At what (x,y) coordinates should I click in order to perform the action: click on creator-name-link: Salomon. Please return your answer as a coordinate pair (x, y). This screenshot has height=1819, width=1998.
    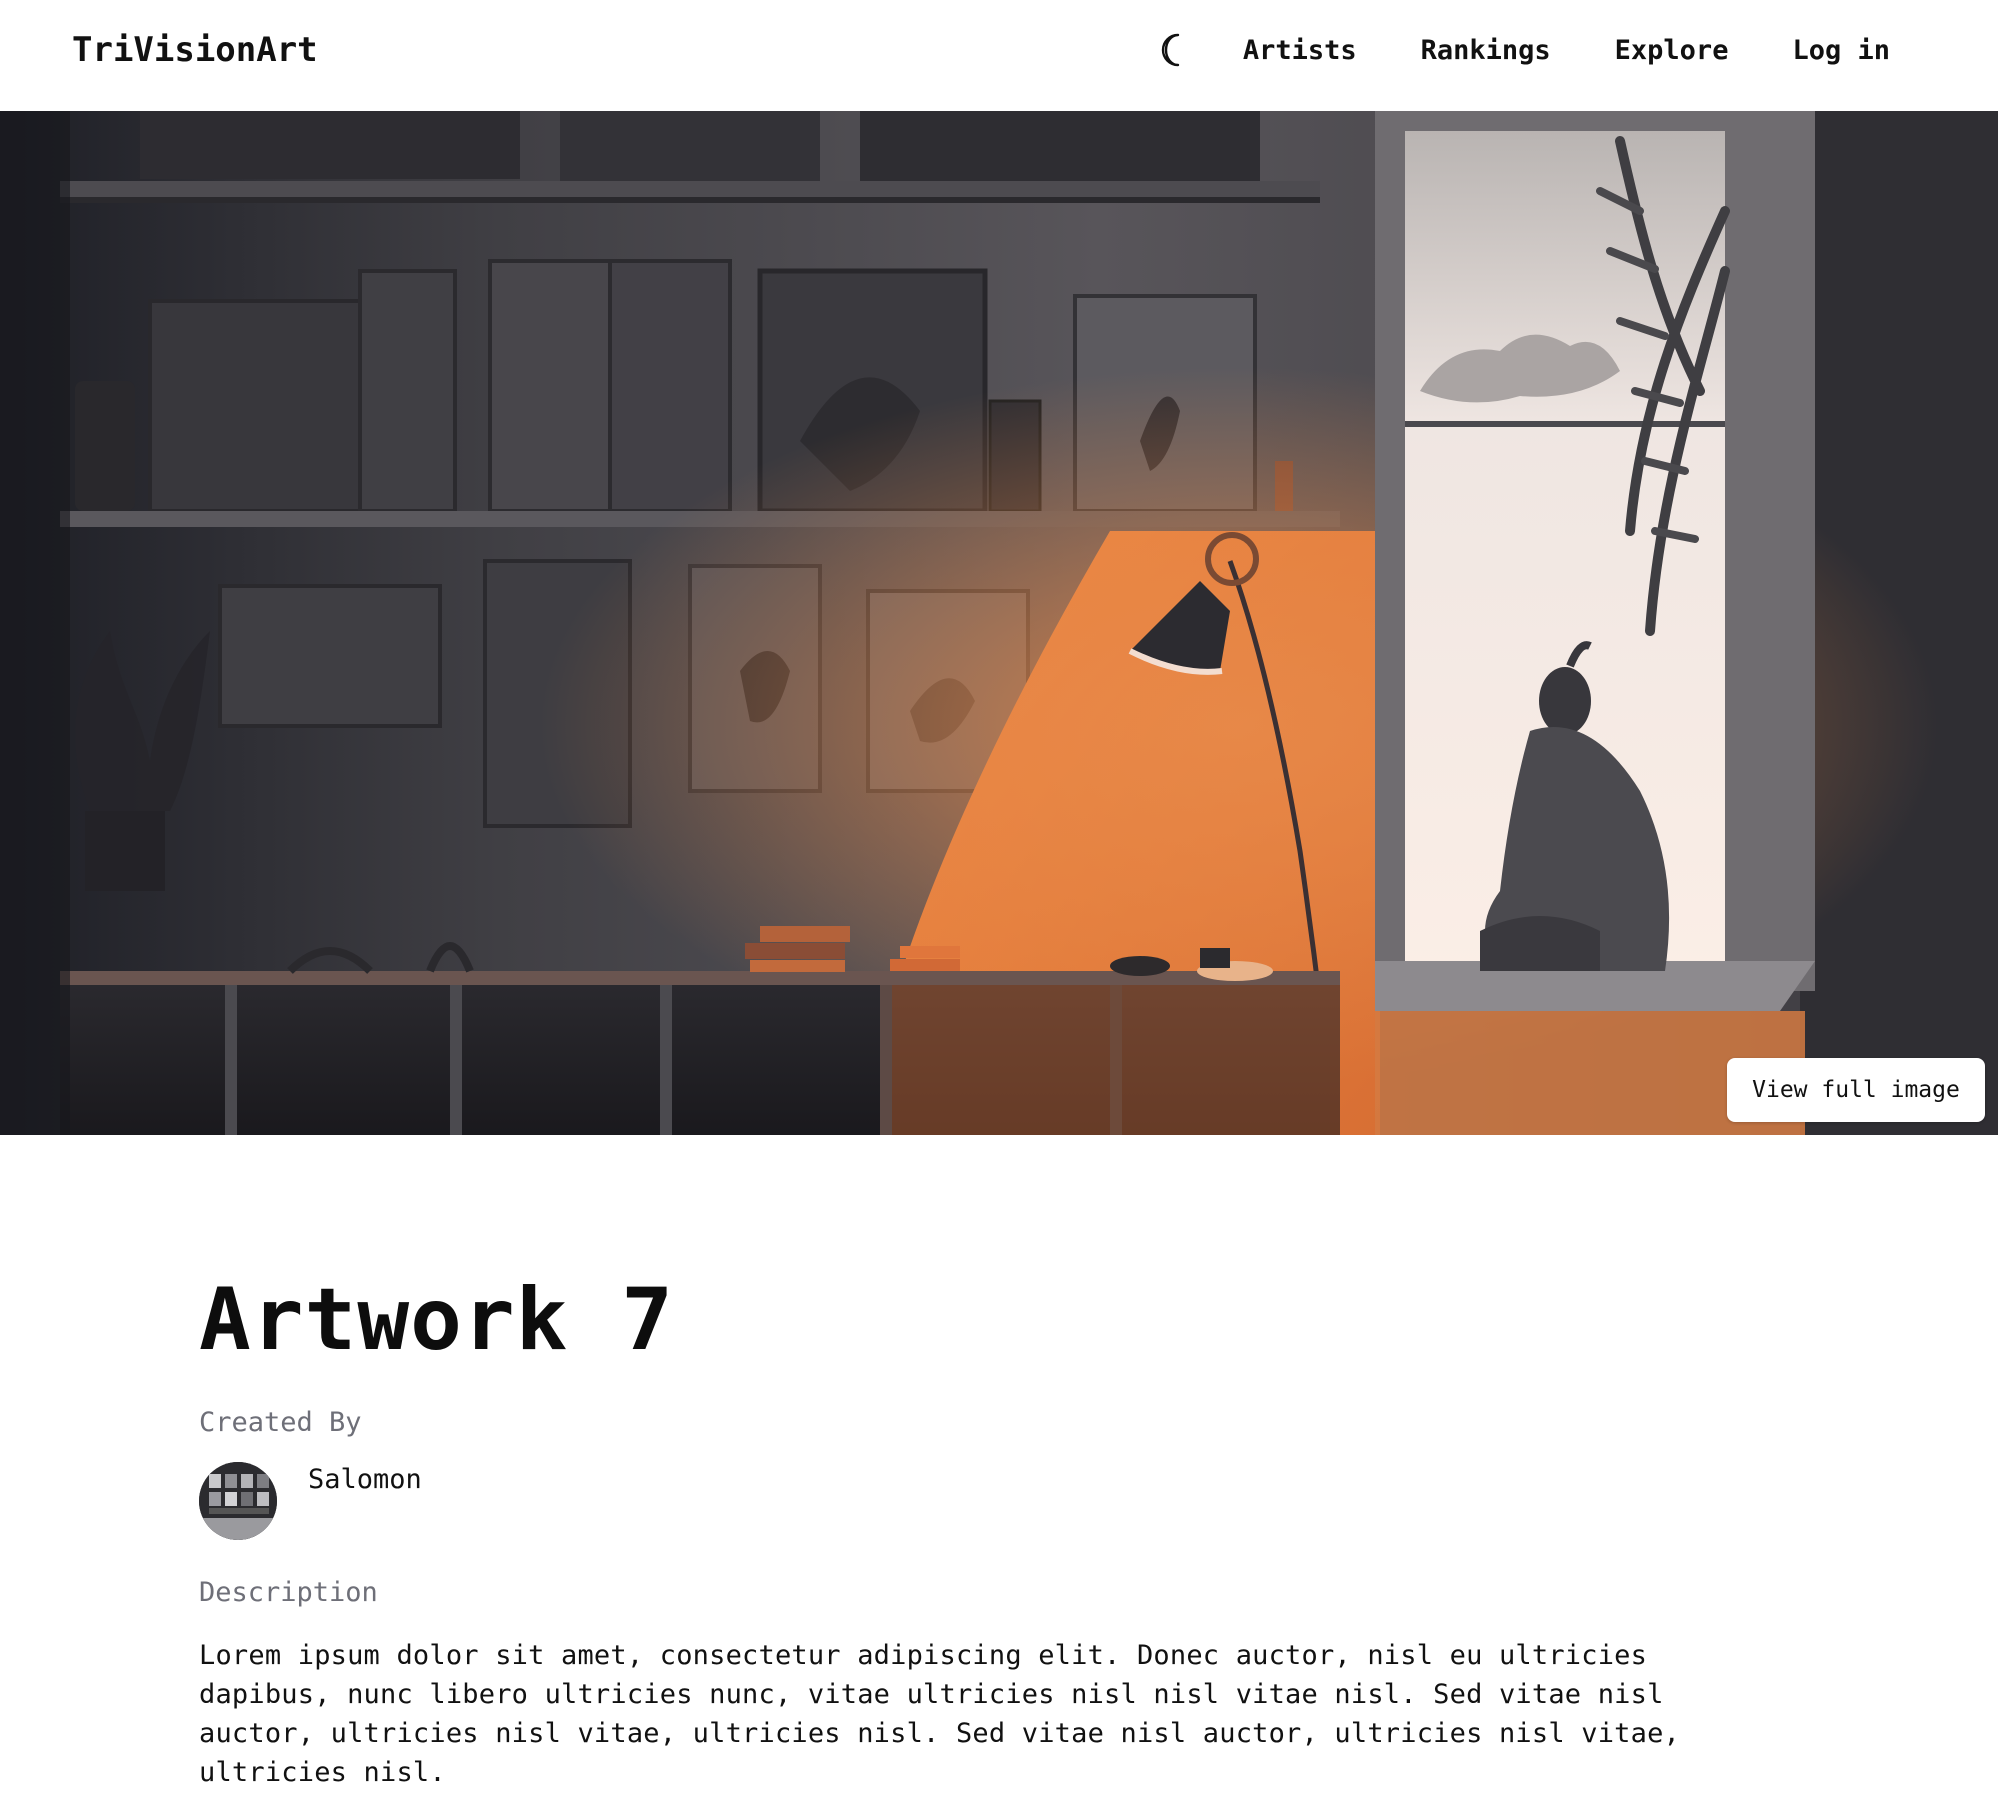
    Looking at the image, I should click on (365, 1479).